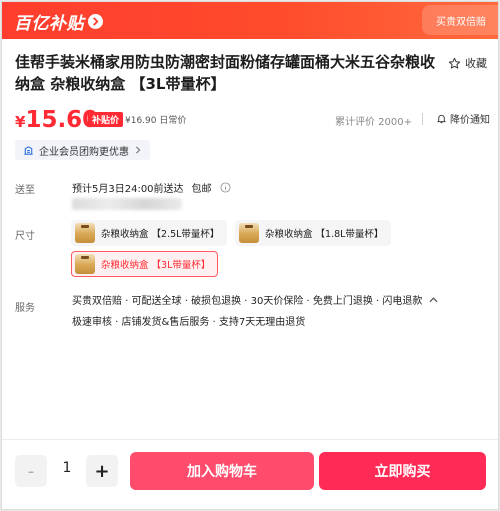 This screenshot has width=500, height=511. Describe the element at coordinates (476, 63) in the screenshot. I see `favorite-label: 收藏` at that location.